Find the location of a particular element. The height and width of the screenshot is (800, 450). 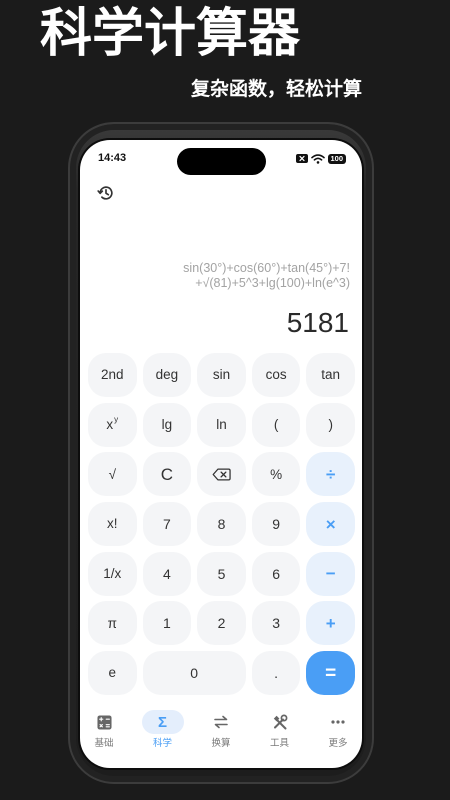

key-sin: sin is located at coordinates (221, 375).